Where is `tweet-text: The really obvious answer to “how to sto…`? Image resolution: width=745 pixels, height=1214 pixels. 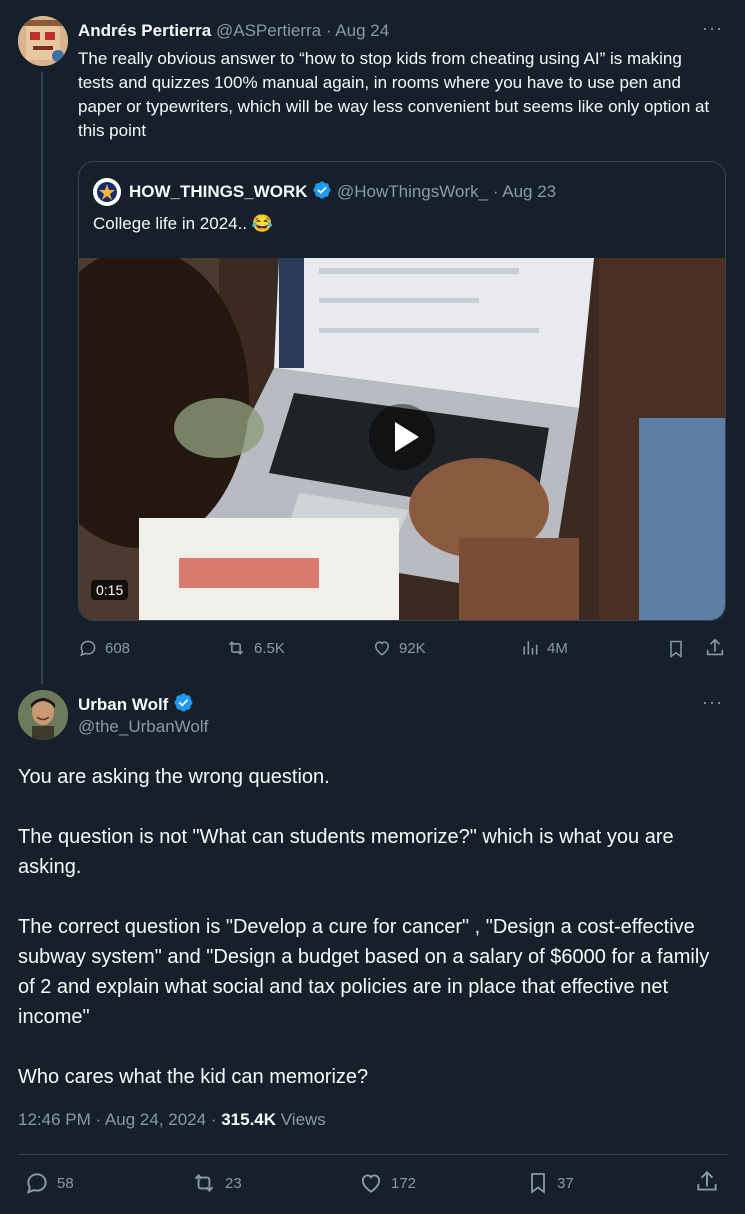
tweet-text: The really obvious answer to “how to sto… is located at coordinates (394, 94).